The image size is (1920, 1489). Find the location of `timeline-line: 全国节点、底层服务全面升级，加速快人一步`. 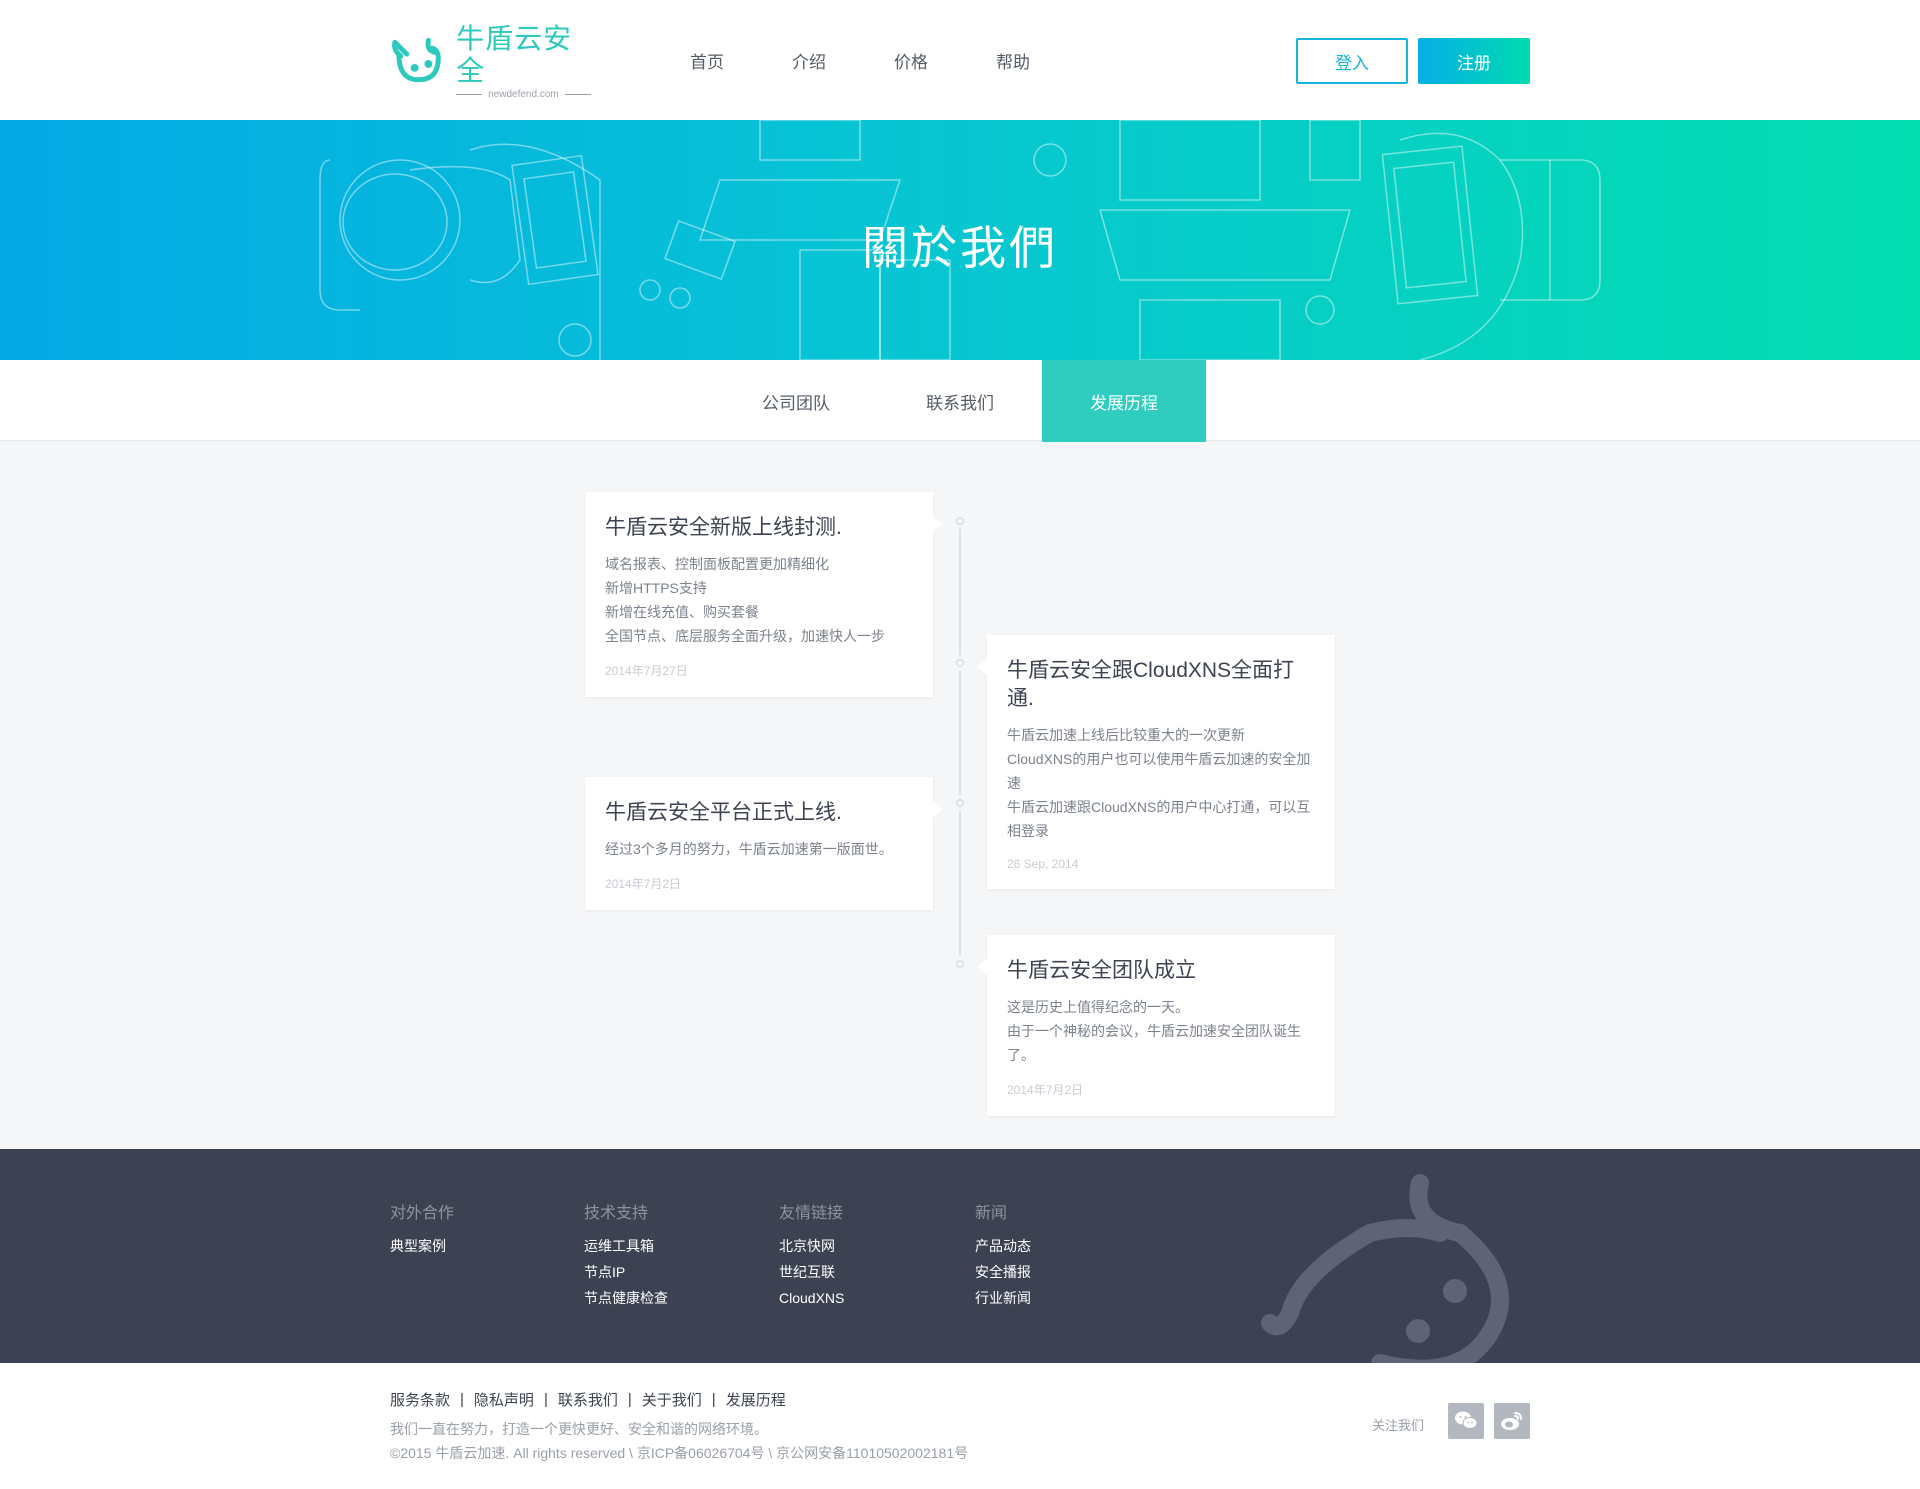

timeline-line: 全国节点、底层服务全面升级，加速快人一步 is located at coordinates (745, 636).